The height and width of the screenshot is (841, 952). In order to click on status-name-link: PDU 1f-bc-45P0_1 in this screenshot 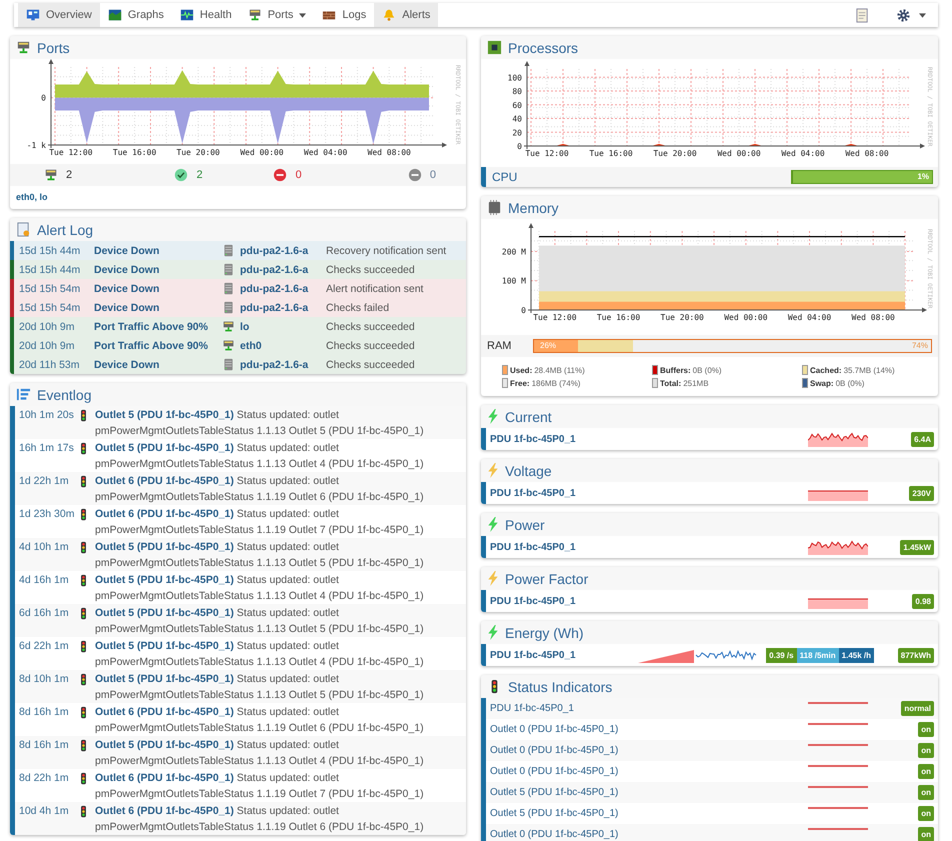, I will do `click(647, 708)`.